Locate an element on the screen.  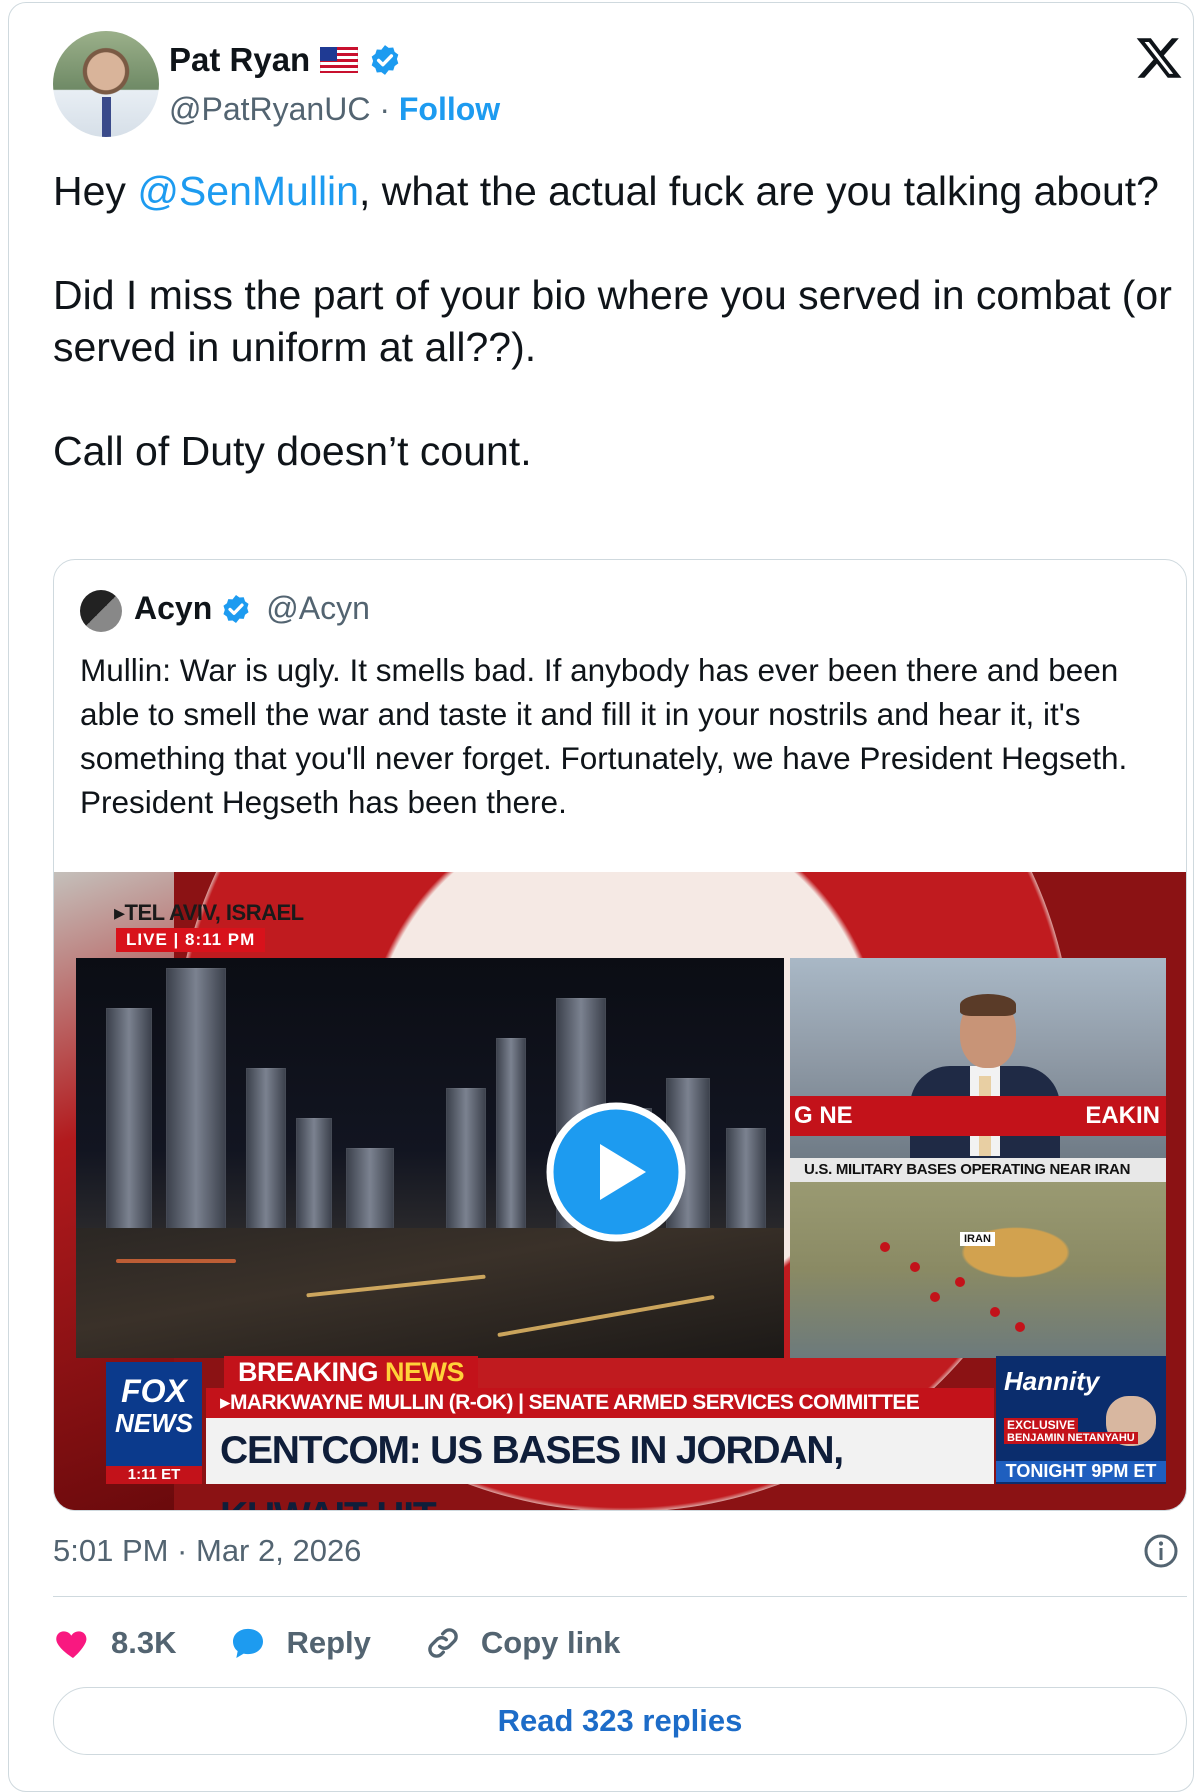
network-line-2: NEWS is located at coordinates (154, 1423).